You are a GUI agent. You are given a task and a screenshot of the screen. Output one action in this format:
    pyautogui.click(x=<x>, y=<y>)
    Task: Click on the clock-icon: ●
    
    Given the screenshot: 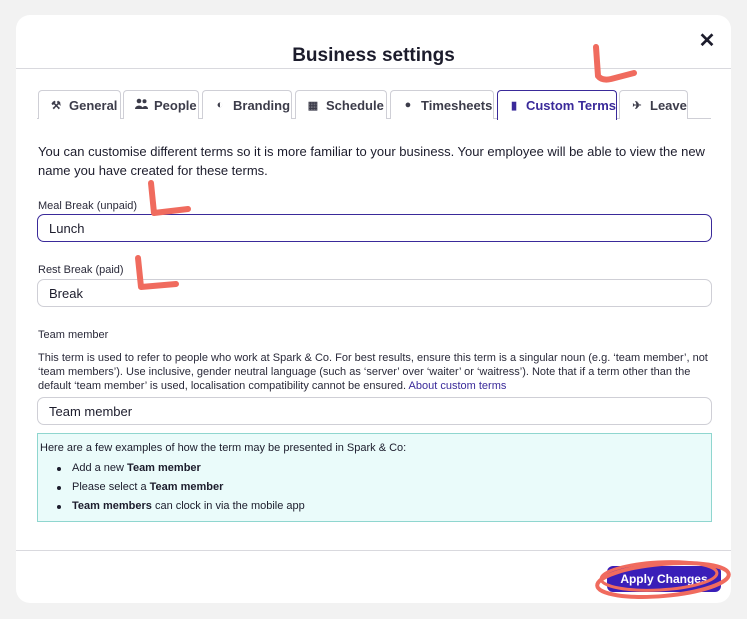 What is the action you would take?
    pyautogui.click(x=408, y=105)
    